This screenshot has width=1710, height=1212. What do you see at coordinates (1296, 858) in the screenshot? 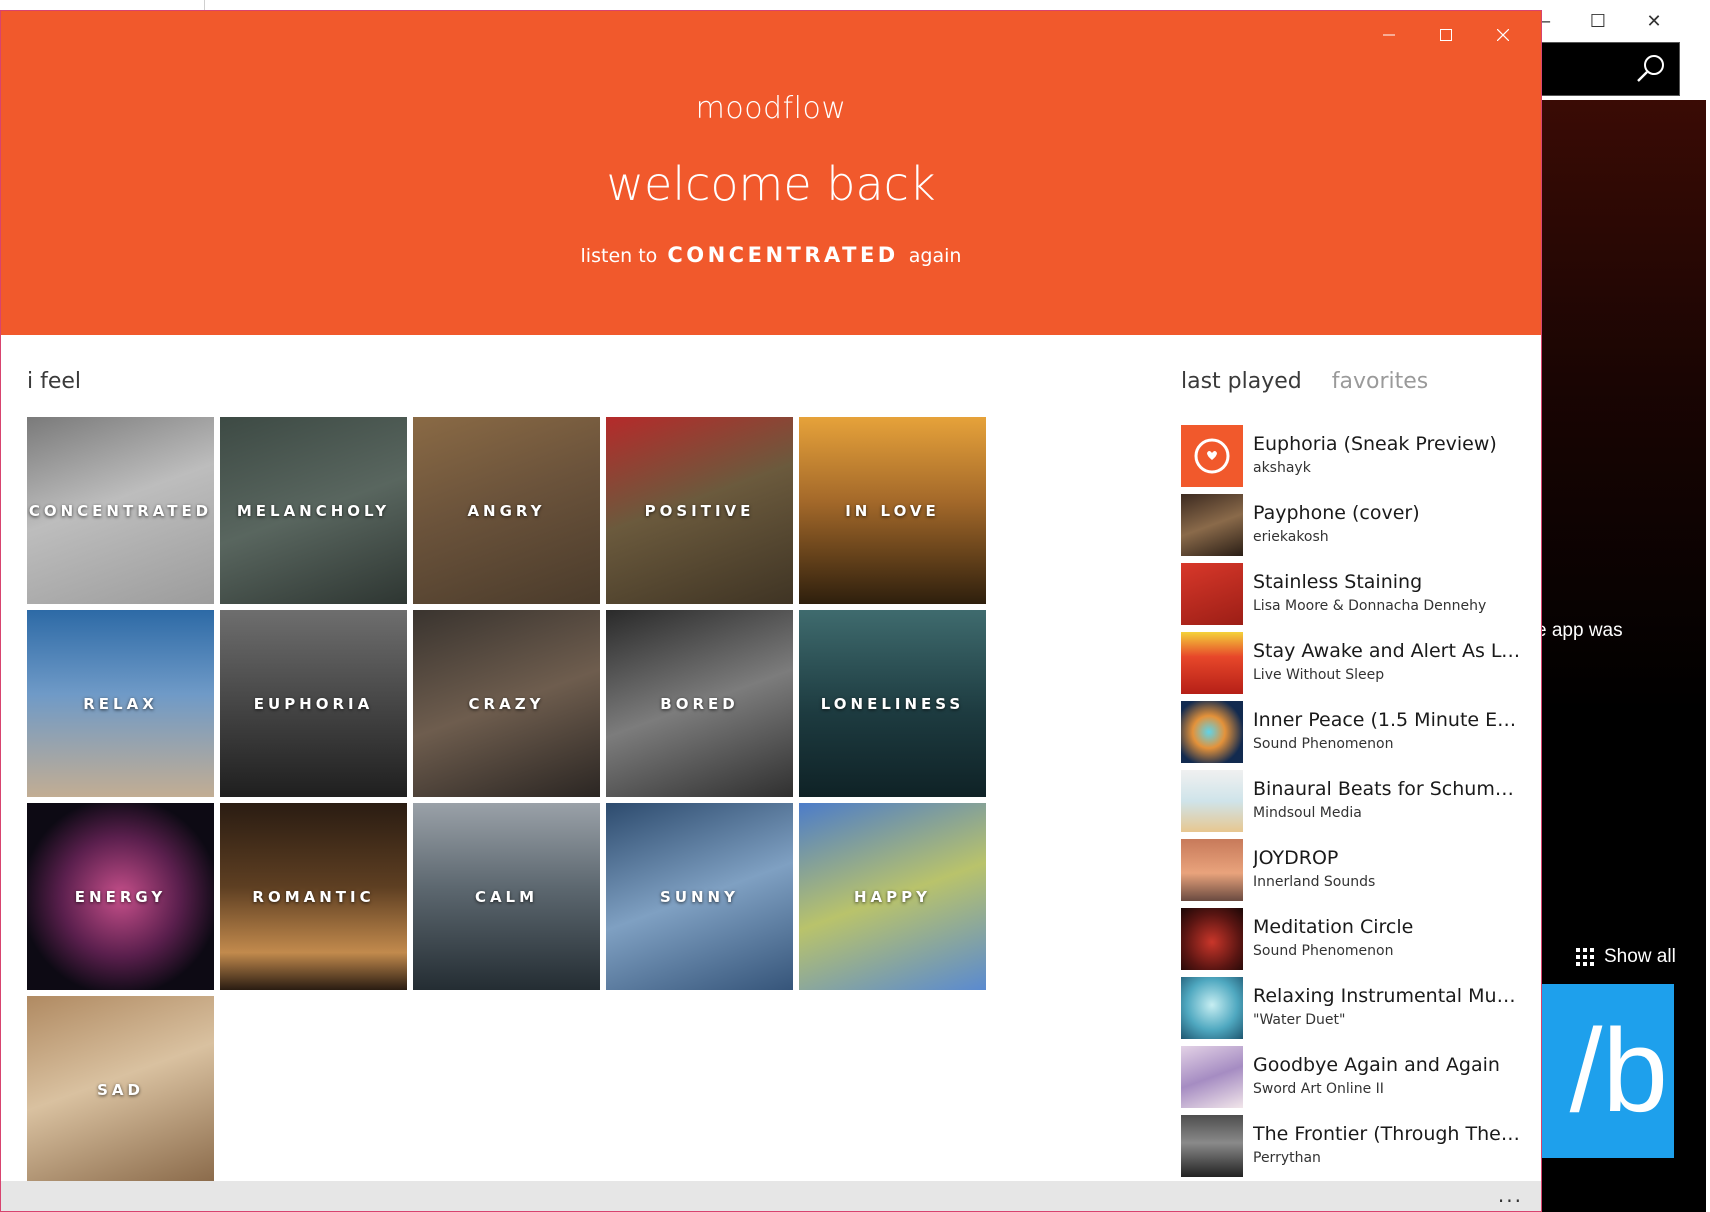
I see `track-title: JOYDROP` at bounding box center [1296, 858].